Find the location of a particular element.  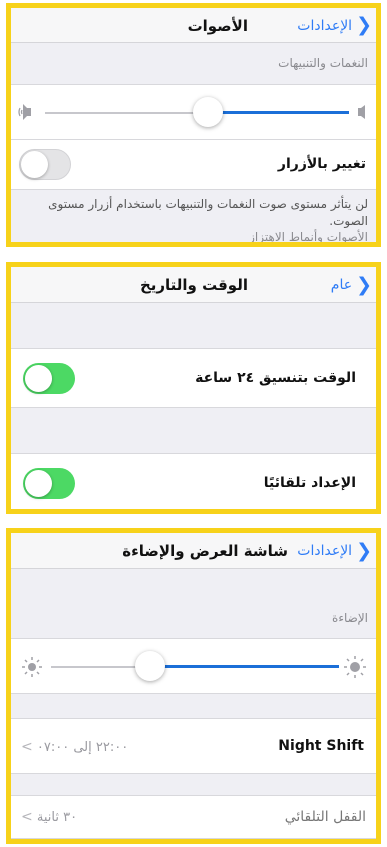

night-shift-label: Night Shift is located at coordinates (321, 746).